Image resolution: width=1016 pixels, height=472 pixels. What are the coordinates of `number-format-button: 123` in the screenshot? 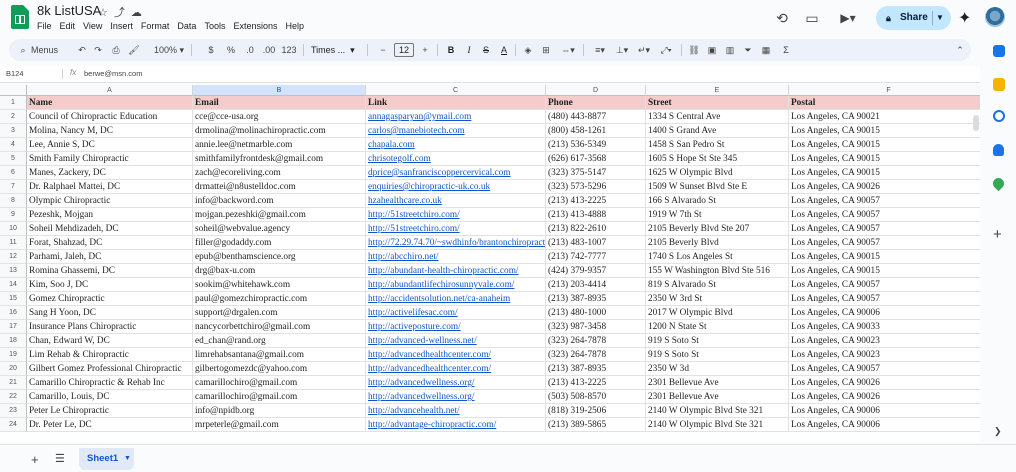 It's located at (289, 50).